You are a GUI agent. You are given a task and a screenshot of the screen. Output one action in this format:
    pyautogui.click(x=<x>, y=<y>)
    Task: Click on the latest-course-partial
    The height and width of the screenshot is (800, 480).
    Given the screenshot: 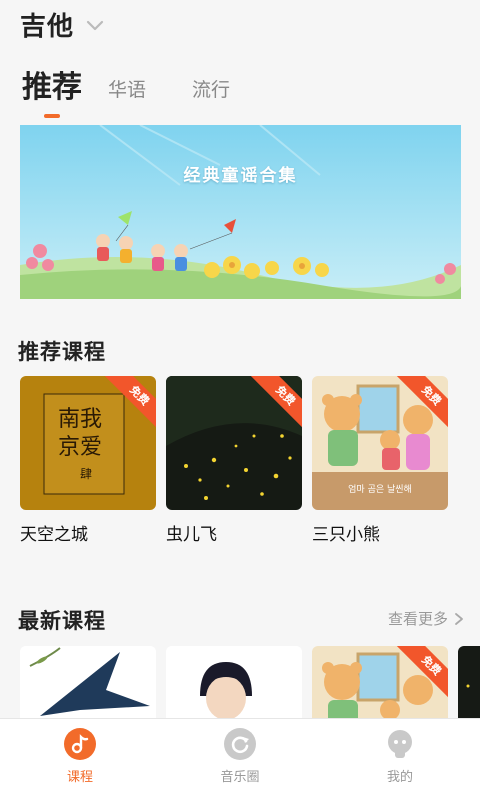 What is the action you would take?
    pyautogui.click(x=469, y=686)
    